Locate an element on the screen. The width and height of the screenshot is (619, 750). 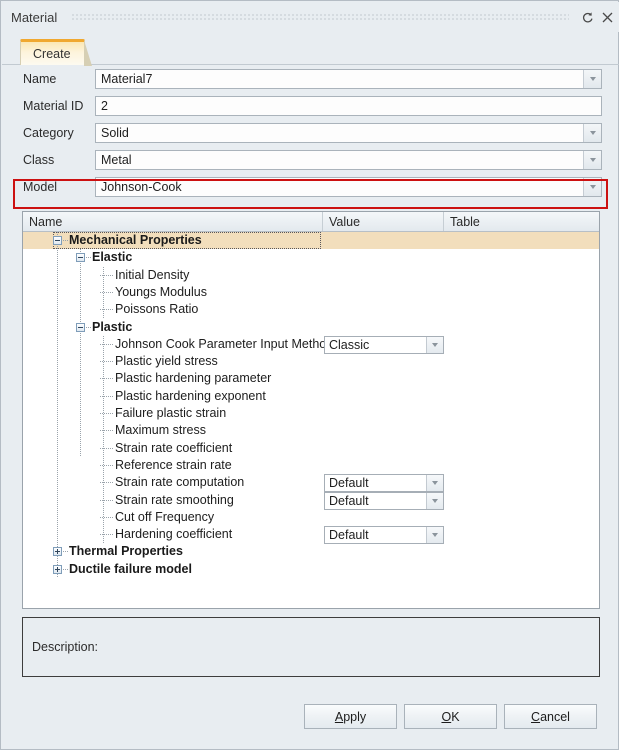
tree-row-label: Elastic is located at coordinates (112, 257).